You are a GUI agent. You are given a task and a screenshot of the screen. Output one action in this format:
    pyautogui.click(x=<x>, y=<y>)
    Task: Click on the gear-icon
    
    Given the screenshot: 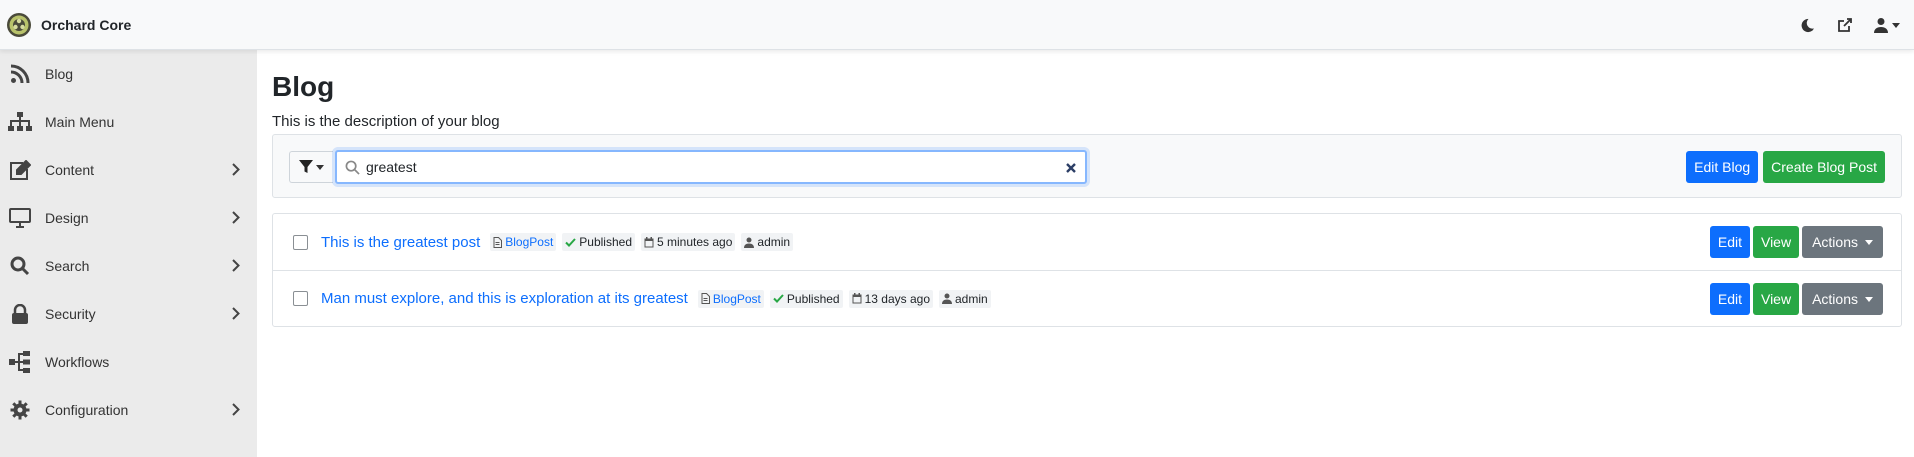 What is the action you would take?
    pyautogui.click(x=20, y=410)
    